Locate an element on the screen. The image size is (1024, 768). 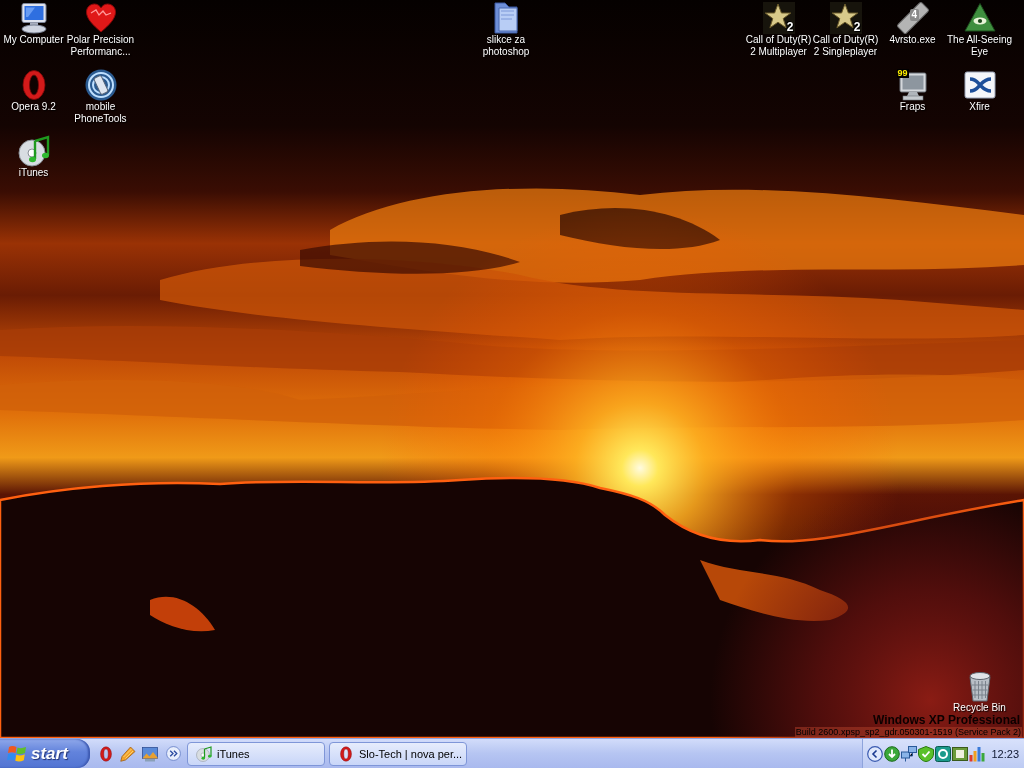
clock: 12:23 is located at coordinates (1005, 753).